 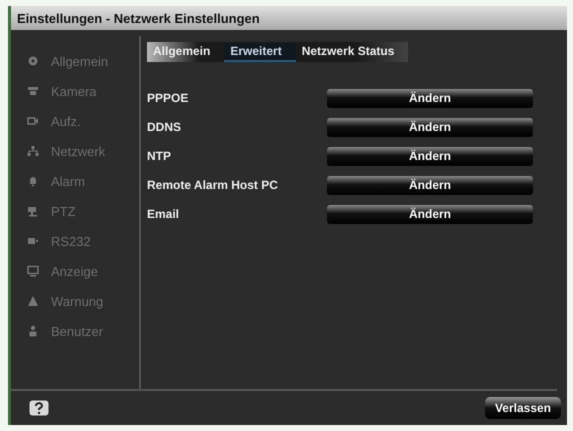 I want to click on sidebar-item: RS232, so click(x=75, y=241).